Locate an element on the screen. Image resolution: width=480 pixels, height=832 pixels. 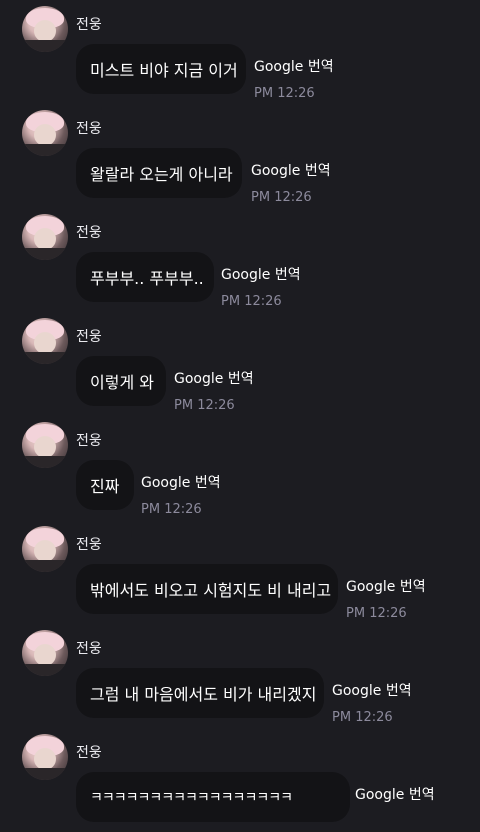
message-item: 전웅 미스트 비야 지금 이거 Google 번역 PM 12:26 is located at coordinates (240, 52).